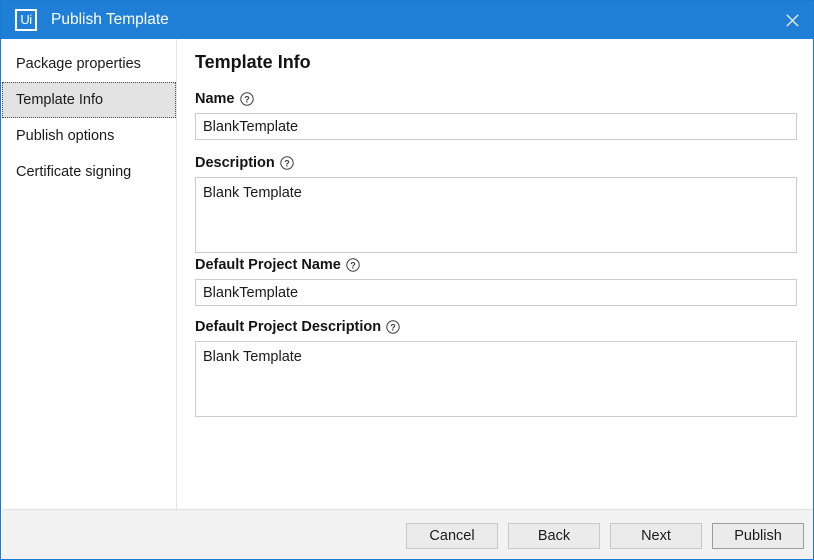  I want to click on title-bar: Ui Publish Template, so click(407, 20).